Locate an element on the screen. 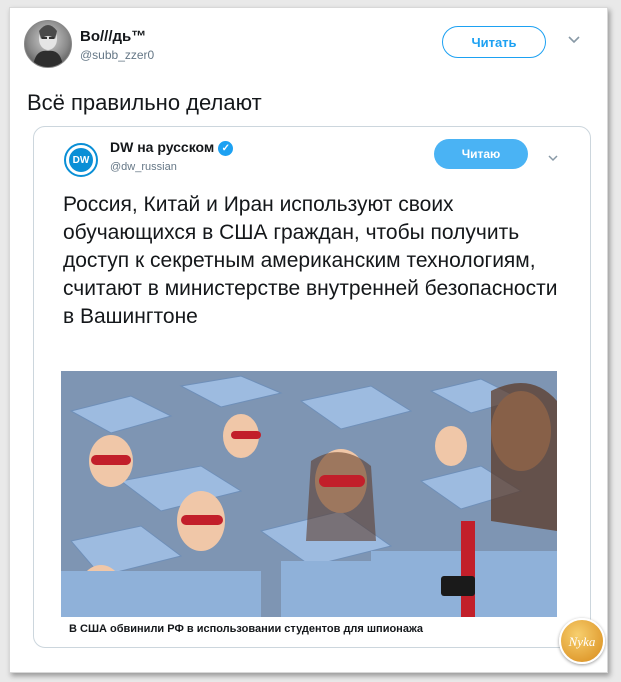 This screenshot has height=682, width=621. user-name: Bo///дь™ is located at coordinates (113, 36).